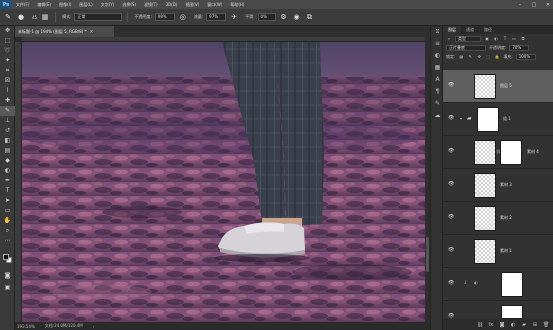  I want to click on brush-size-value: 45, so click(34, 17).